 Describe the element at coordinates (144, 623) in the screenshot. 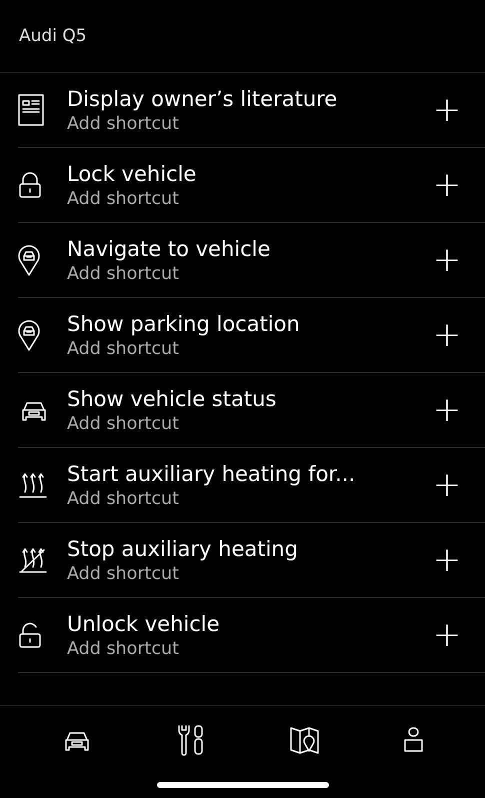

I see `action-title: Unlock vehicle` at that location.